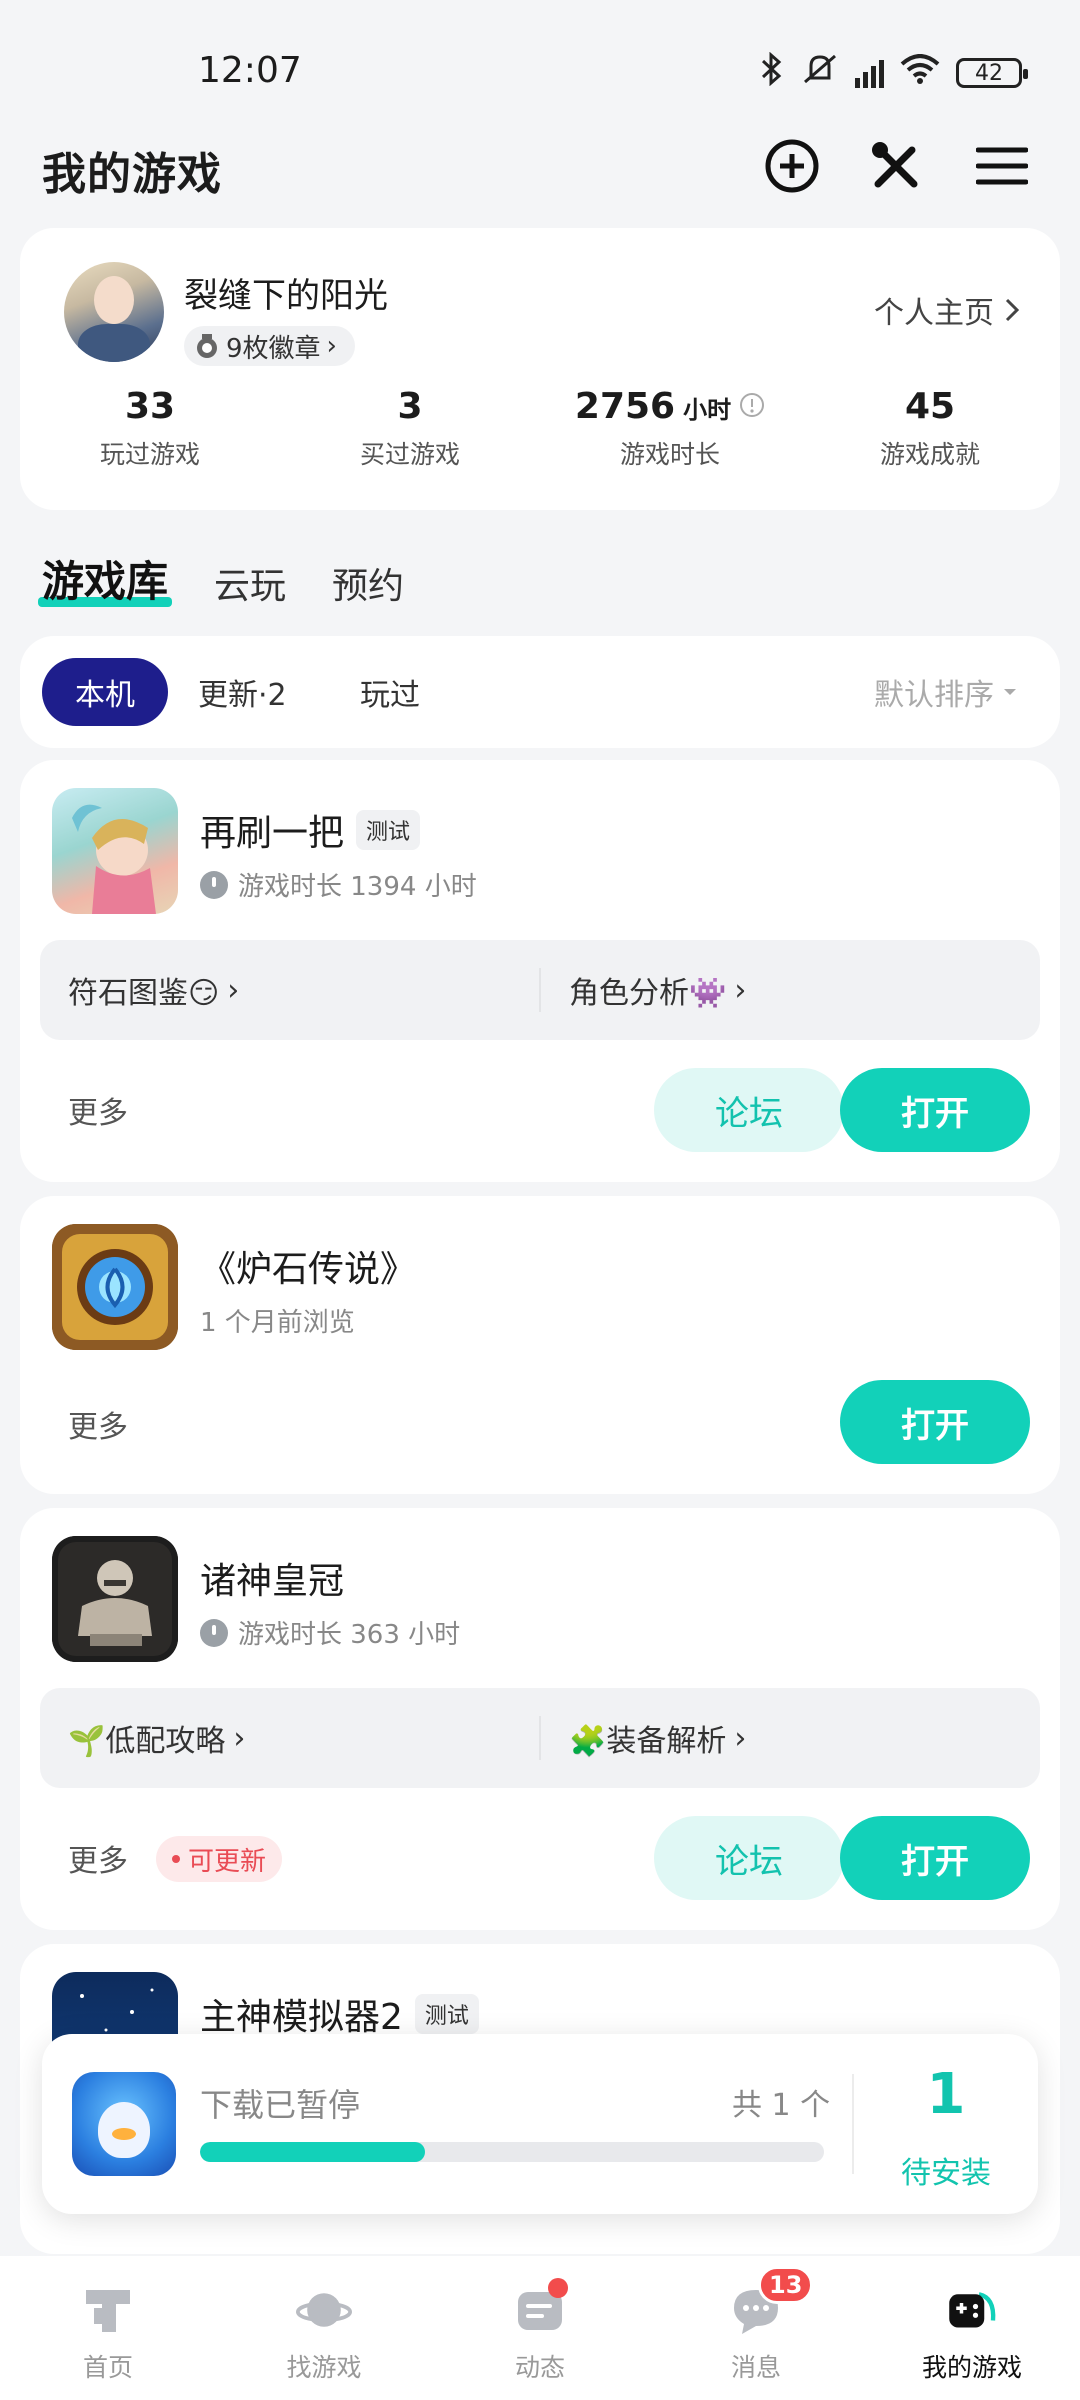 The width and height of the screenshot is (1080, 2400). Describe the element at coordinates (930, 428) in the screenshot. I see `stat-achievements: 45 游戏成就` at that location.